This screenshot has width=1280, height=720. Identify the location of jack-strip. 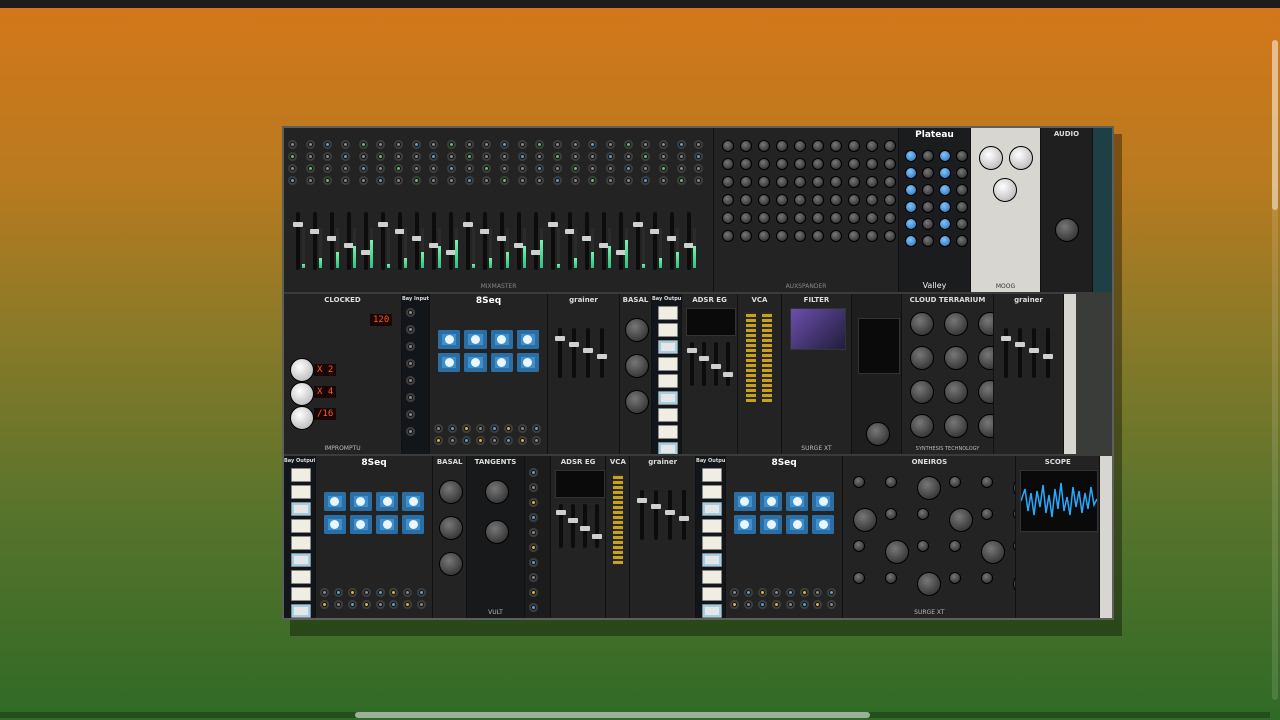
(537, 537).